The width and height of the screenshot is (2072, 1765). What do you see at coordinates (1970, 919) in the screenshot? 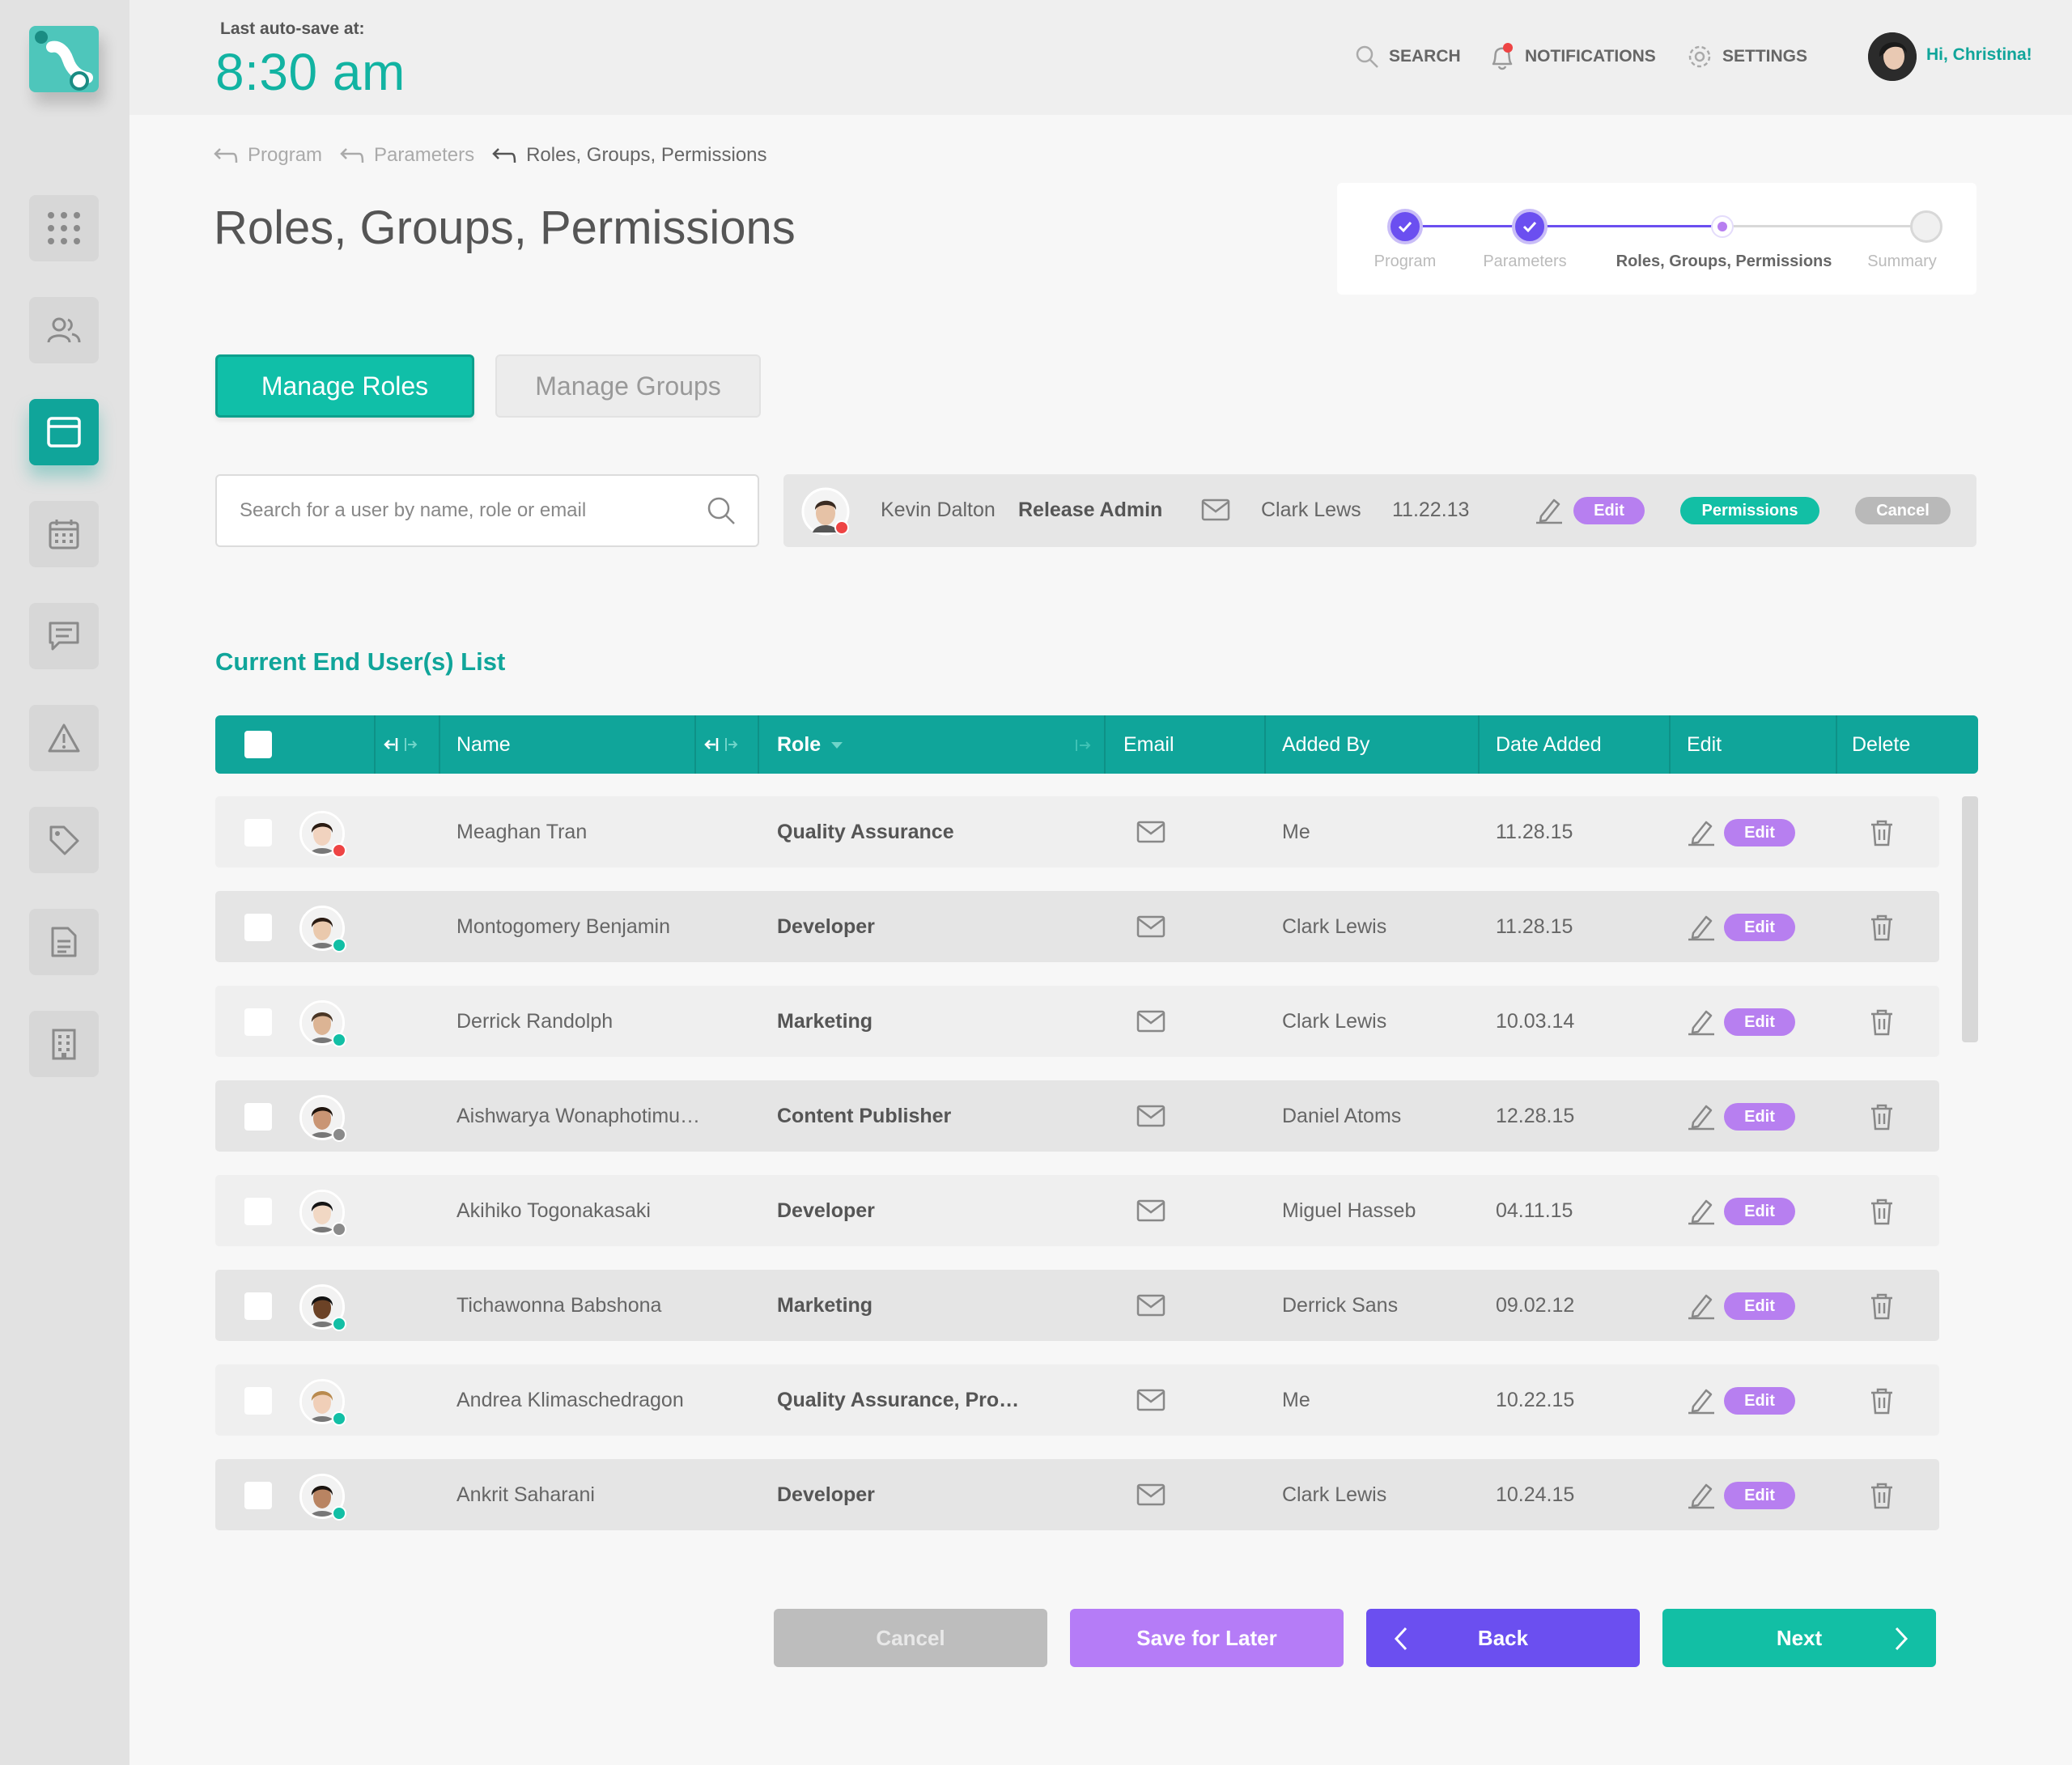
I see `table-scrollbar` at bounding box center [1970, 919].